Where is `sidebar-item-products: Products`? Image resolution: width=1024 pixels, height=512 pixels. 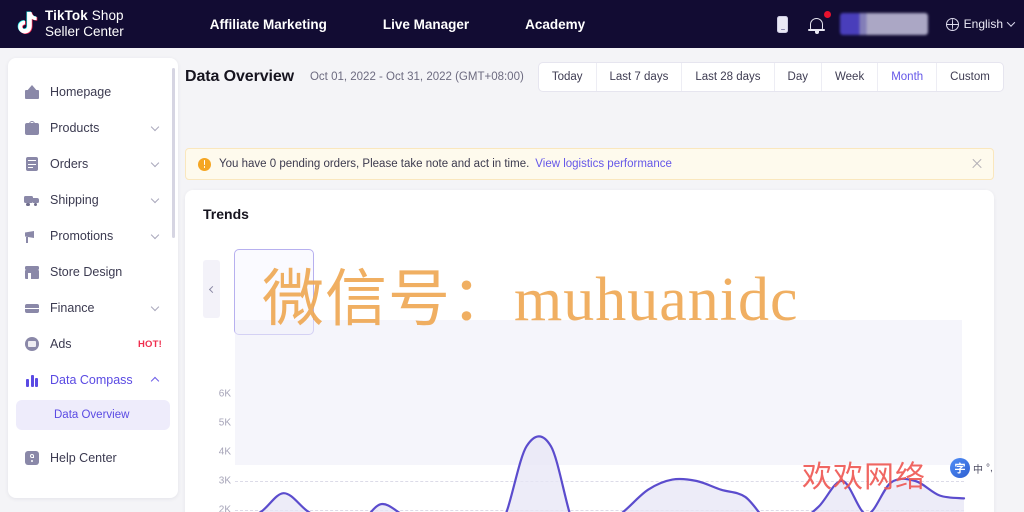 sidebar-item-products: Products is located at coordinates (93, 128).